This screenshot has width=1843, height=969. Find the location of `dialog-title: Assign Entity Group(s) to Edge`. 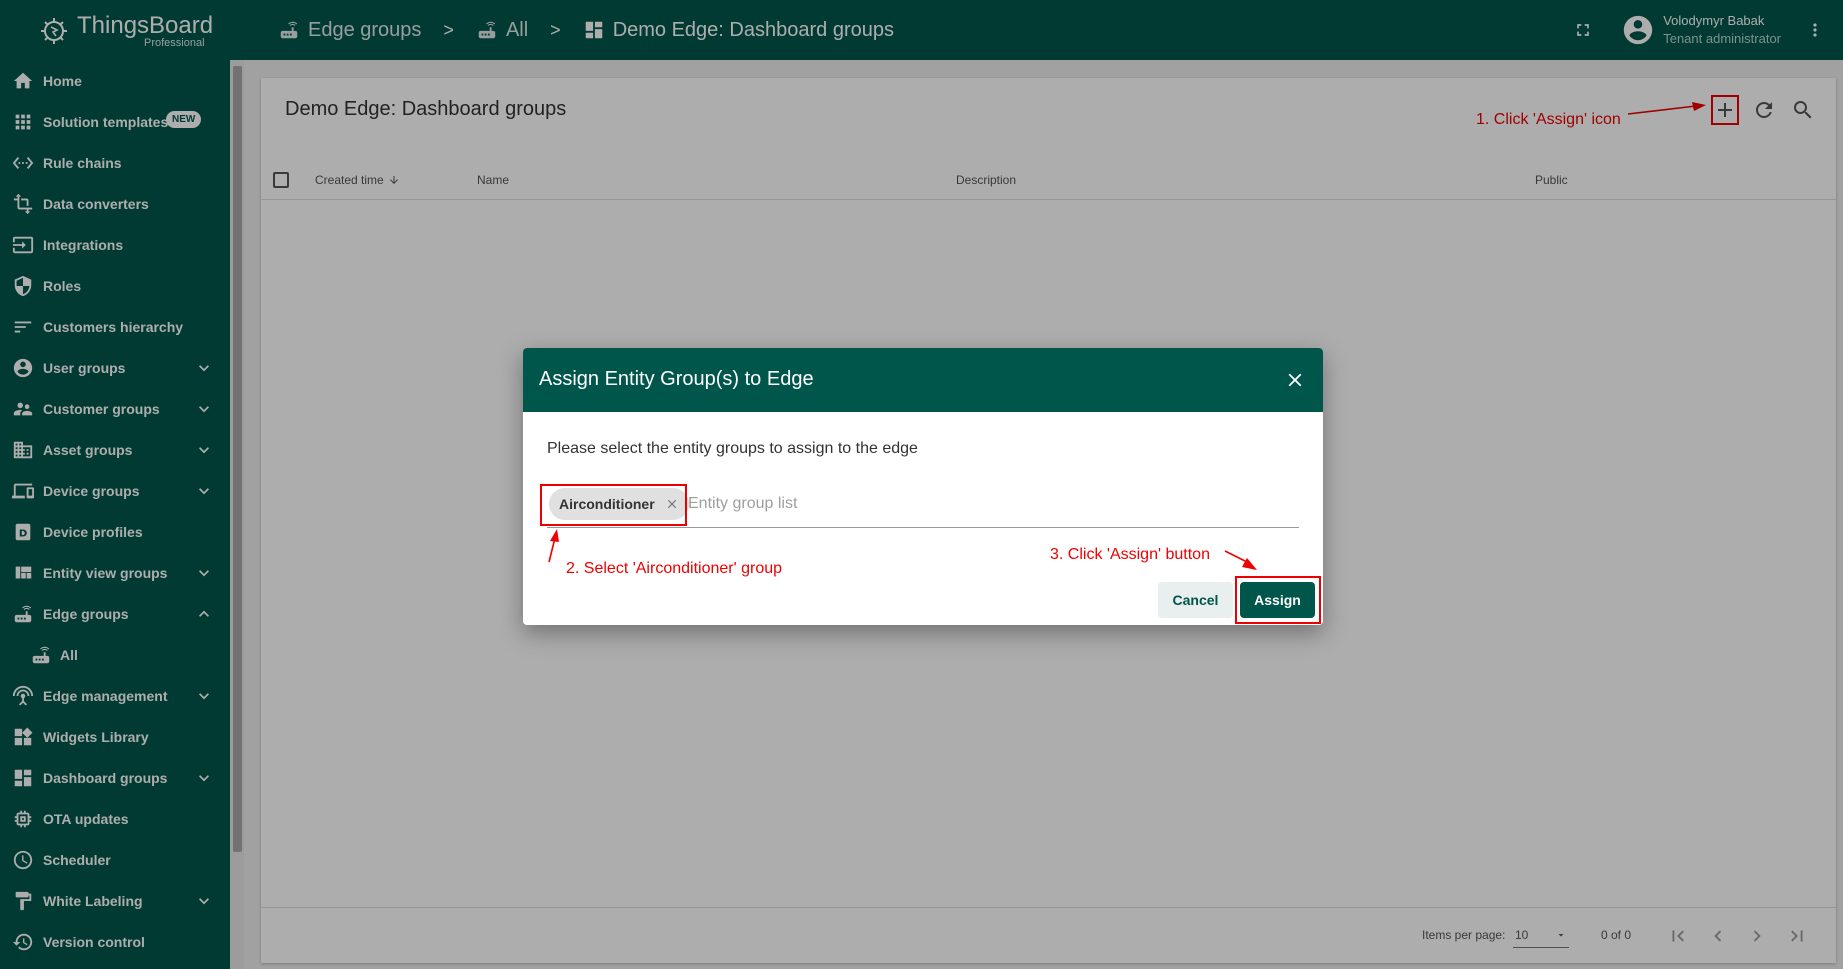

dialog-title: Assign Entity Group(s) to Edge is located at coordinates (676, 379).